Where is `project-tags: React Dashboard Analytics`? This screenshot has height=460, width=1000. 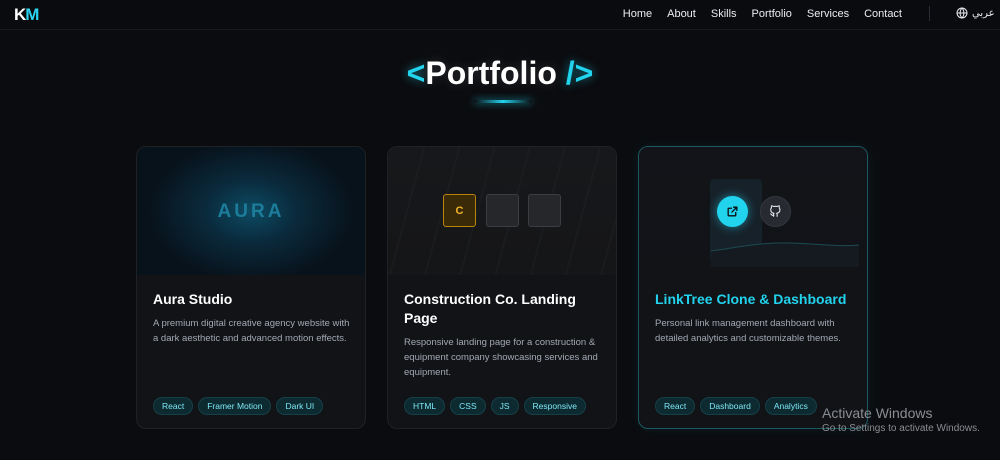
project-tags: React Dashboard Analytics is located at coordinates (736, 406).